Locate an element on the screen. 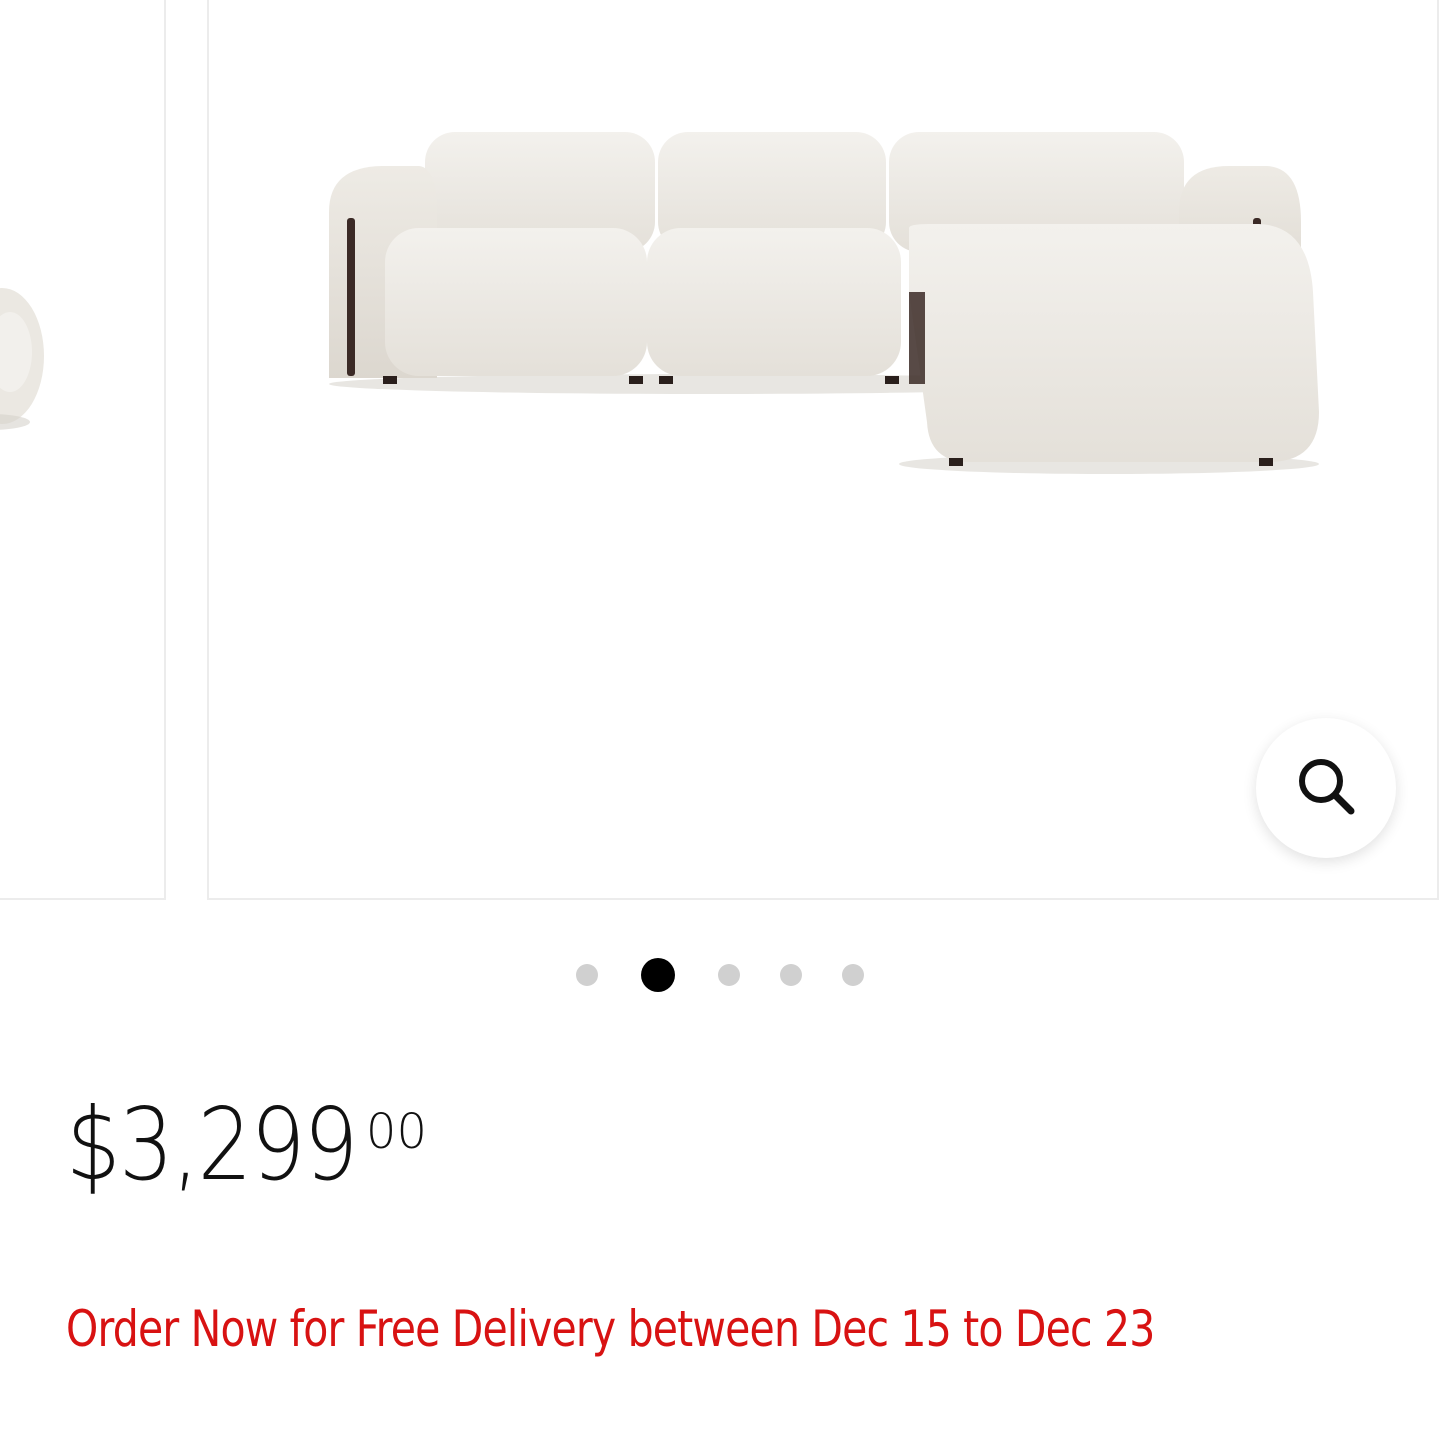  product-price: $3,299 00 is located at coordinates (246, 1145).